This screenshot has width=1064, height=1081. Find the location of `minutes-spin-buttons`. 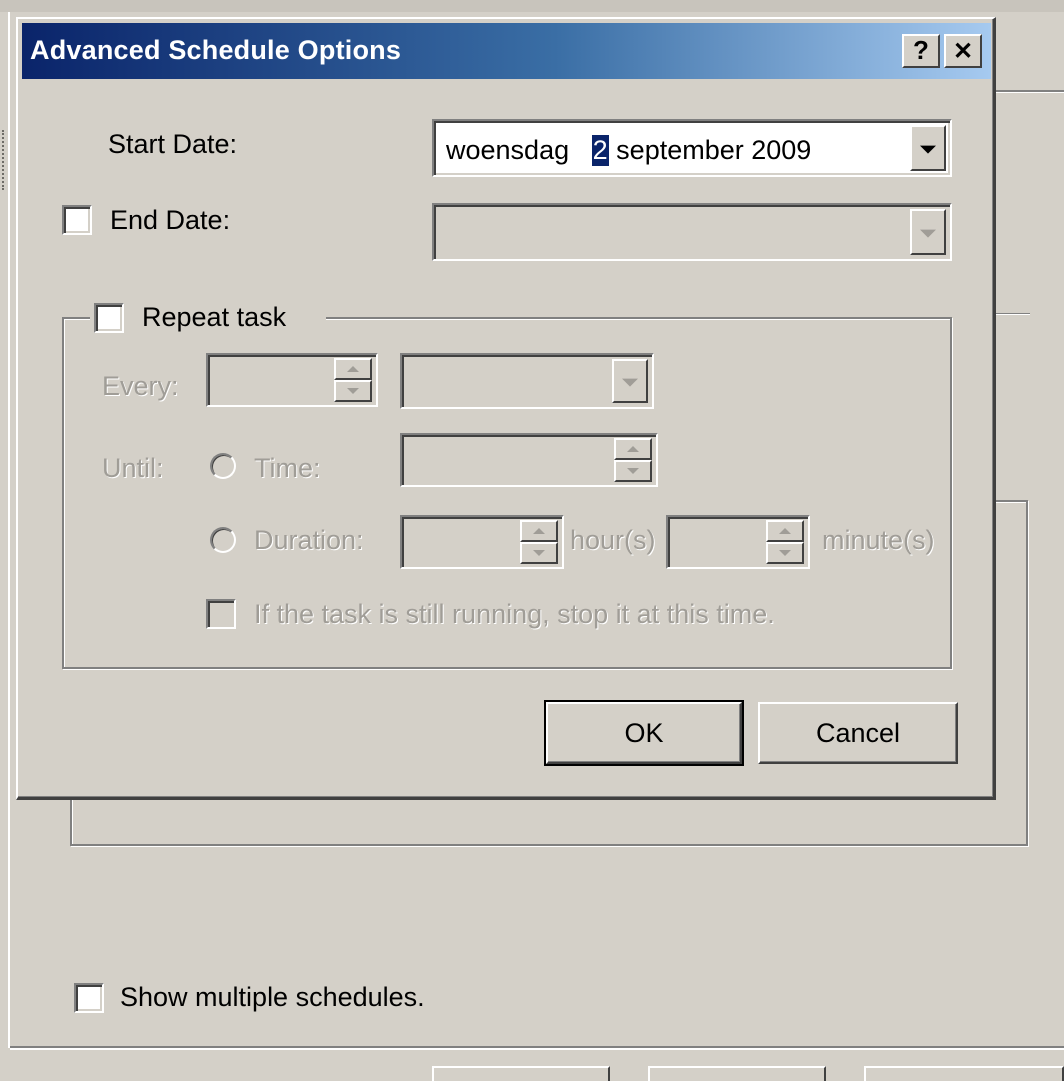

minutes-spin-buttons is located at coordinates (785, 542).